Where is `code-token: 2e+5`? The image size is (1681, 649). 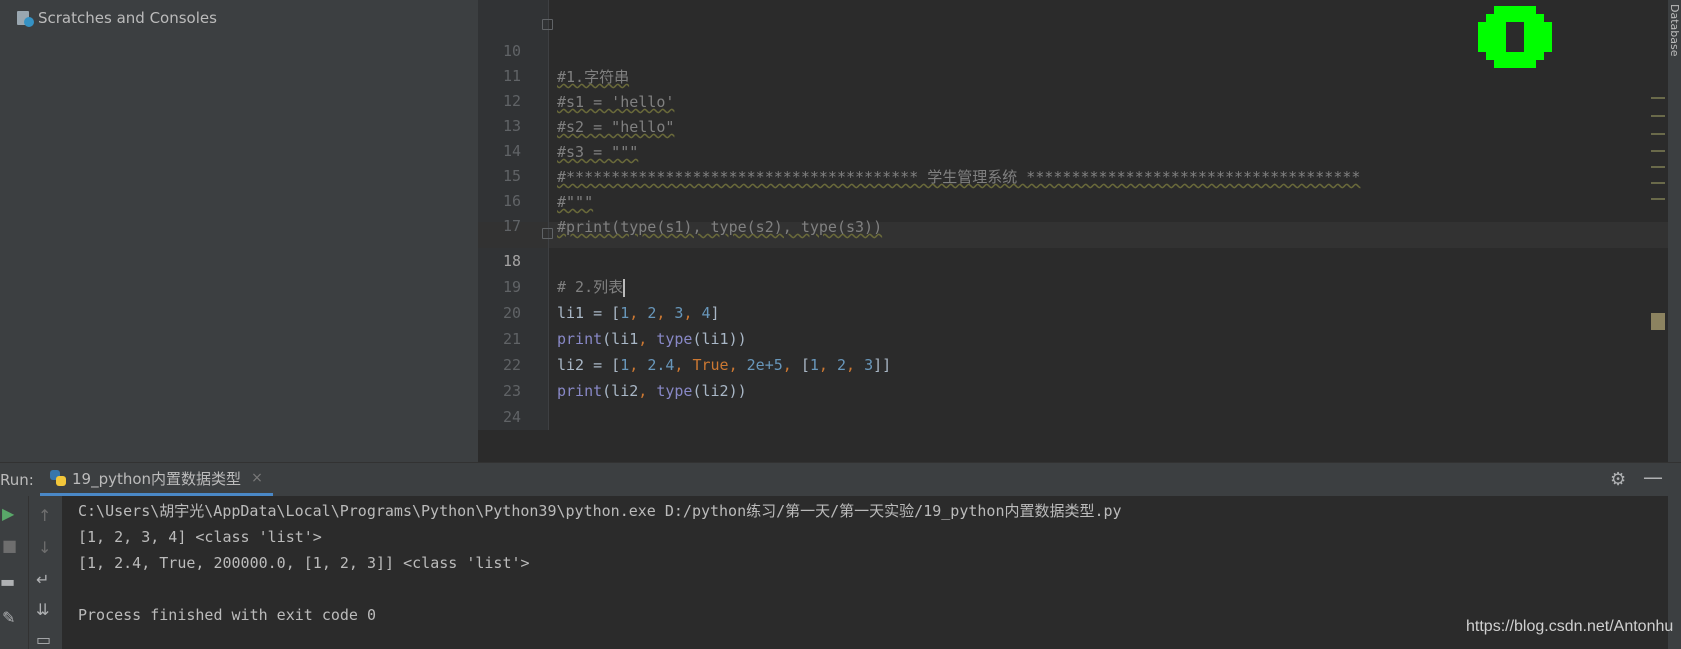
code-token: 2e+5 is located at coordinates (764, 365).